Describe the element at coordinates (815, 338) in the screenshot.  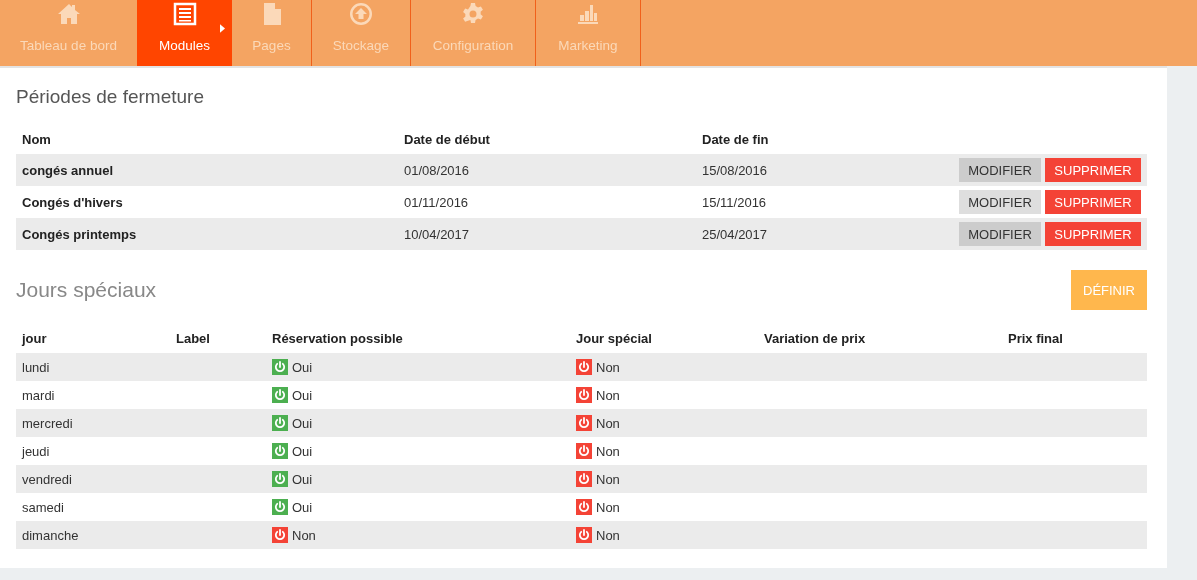
I see `column-header: Variation de prix` at that location.